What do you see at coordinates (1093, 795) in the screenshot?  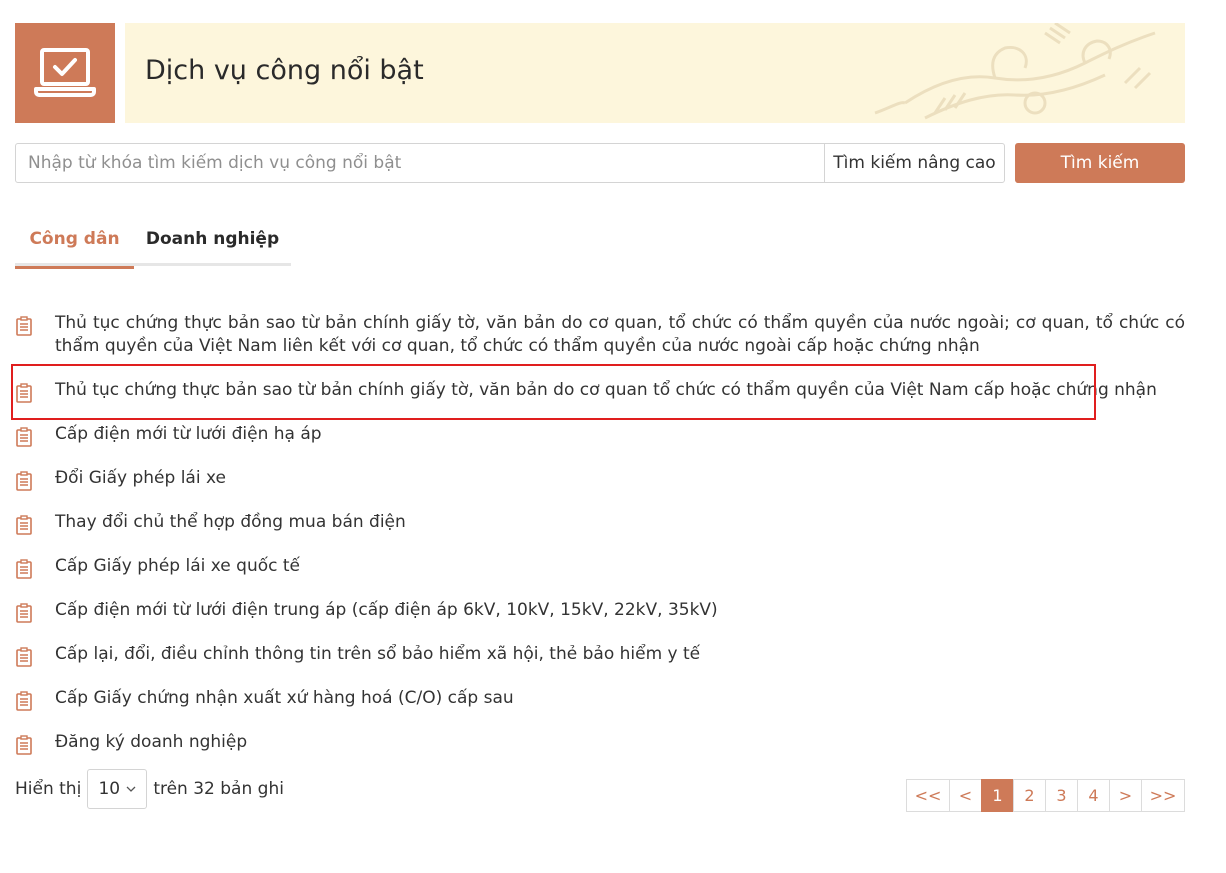 I see `page-button-4: 4` at bounding box center [1093, 795].